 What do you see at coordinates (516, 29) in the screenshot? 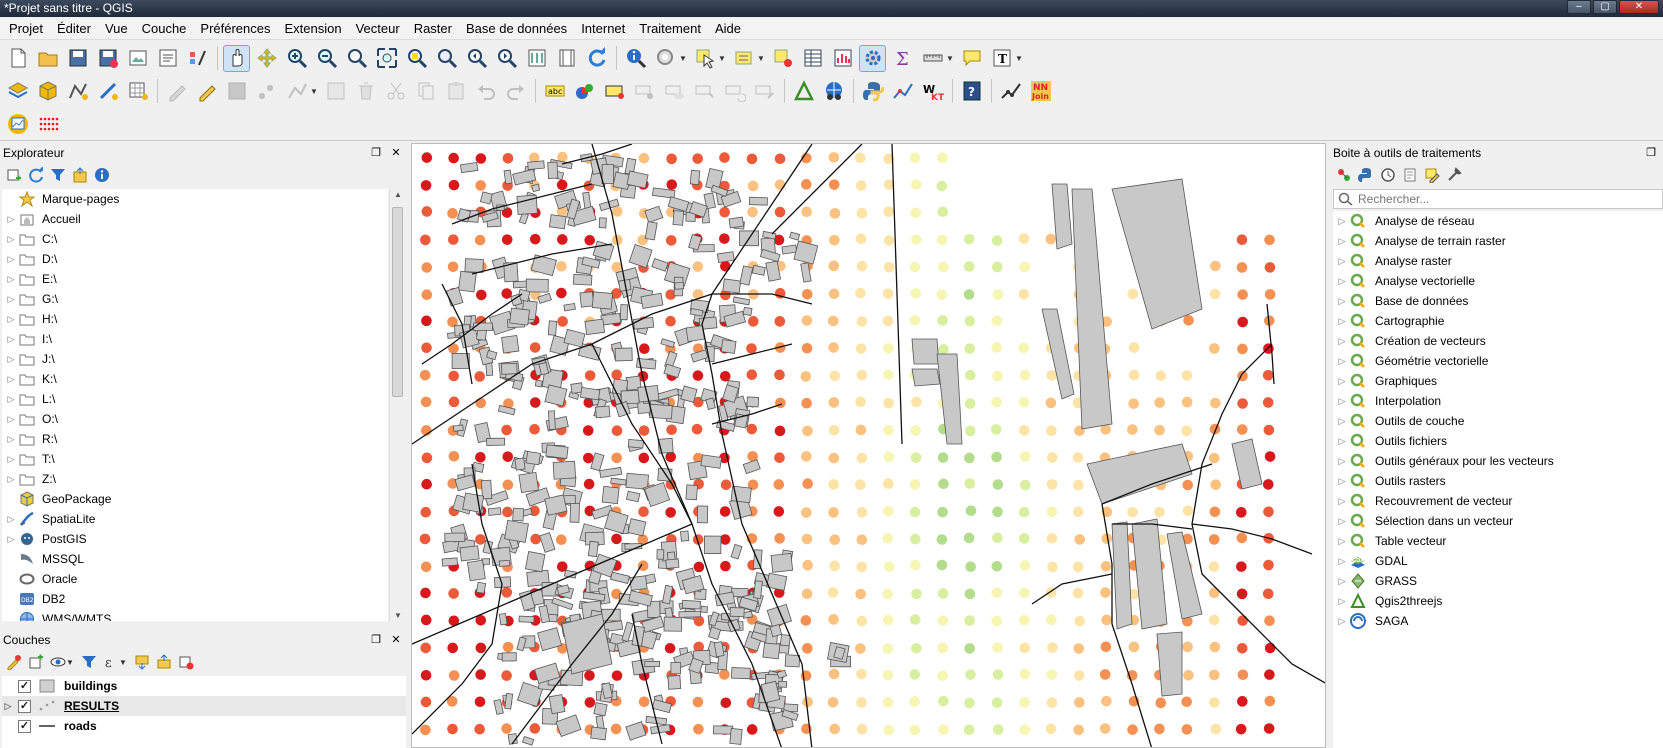
I see `menu-item: Base de données` at bounding box center [516, 29].